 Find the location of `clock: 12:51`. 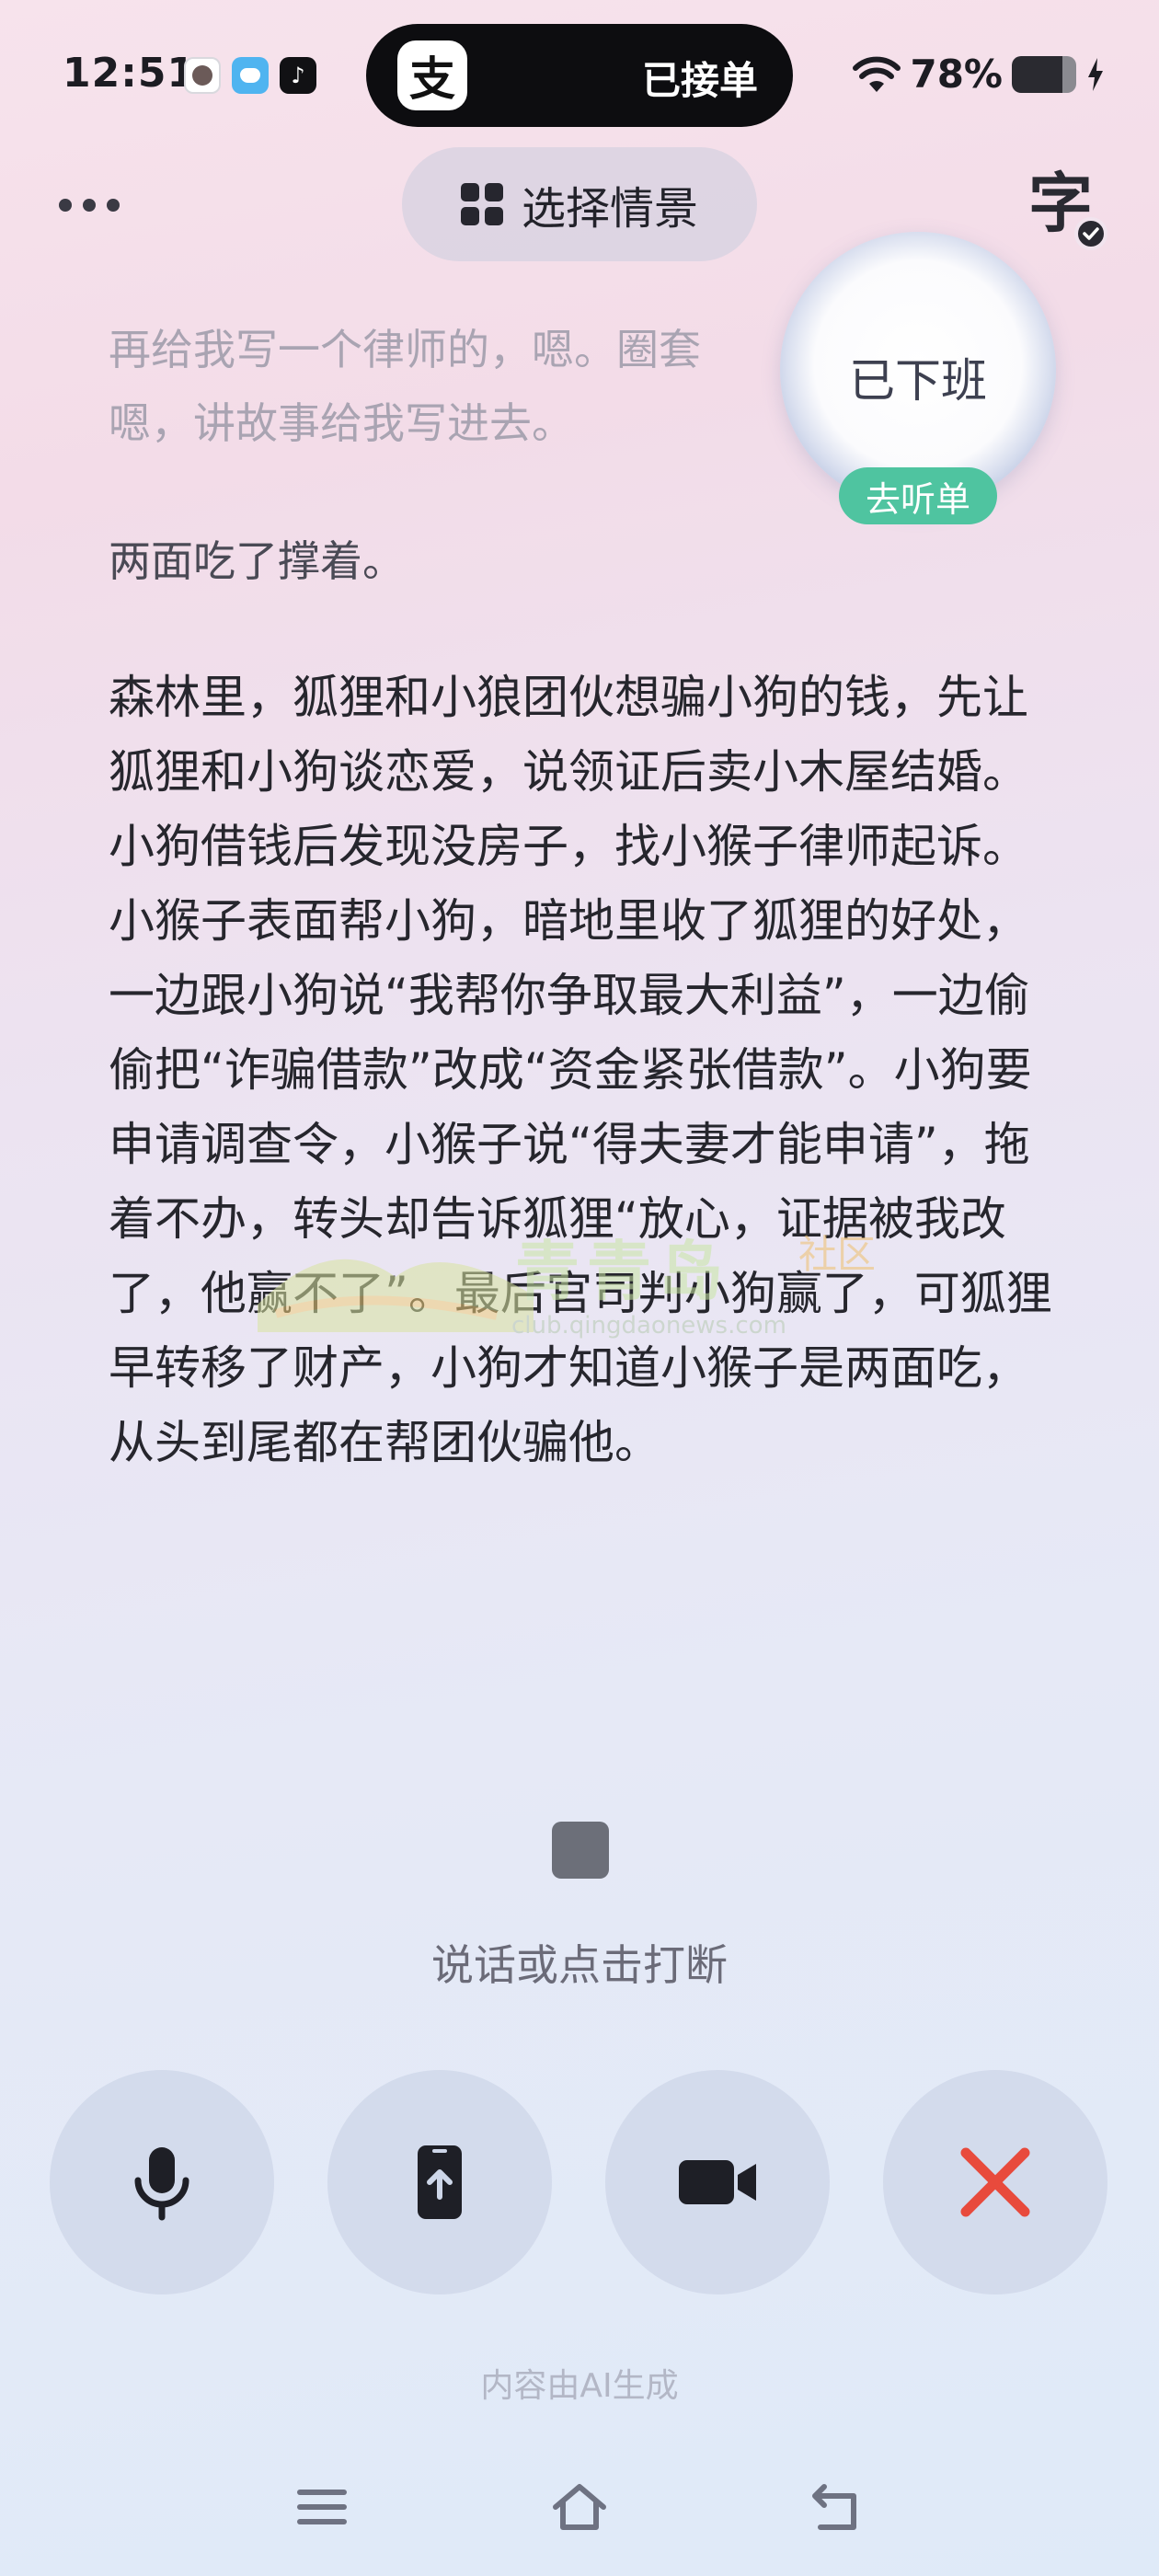

clock: 12:51 is located at coordinates (130, 73).